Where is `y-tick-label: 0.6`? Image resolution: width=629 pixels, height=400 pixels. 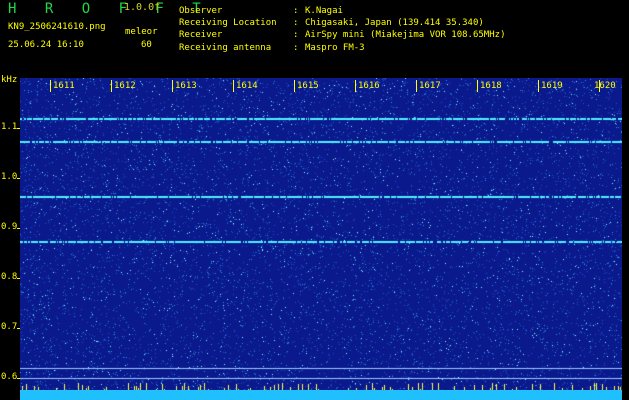
y-tick-label: 0.6 is located at coordinates (9, 377).